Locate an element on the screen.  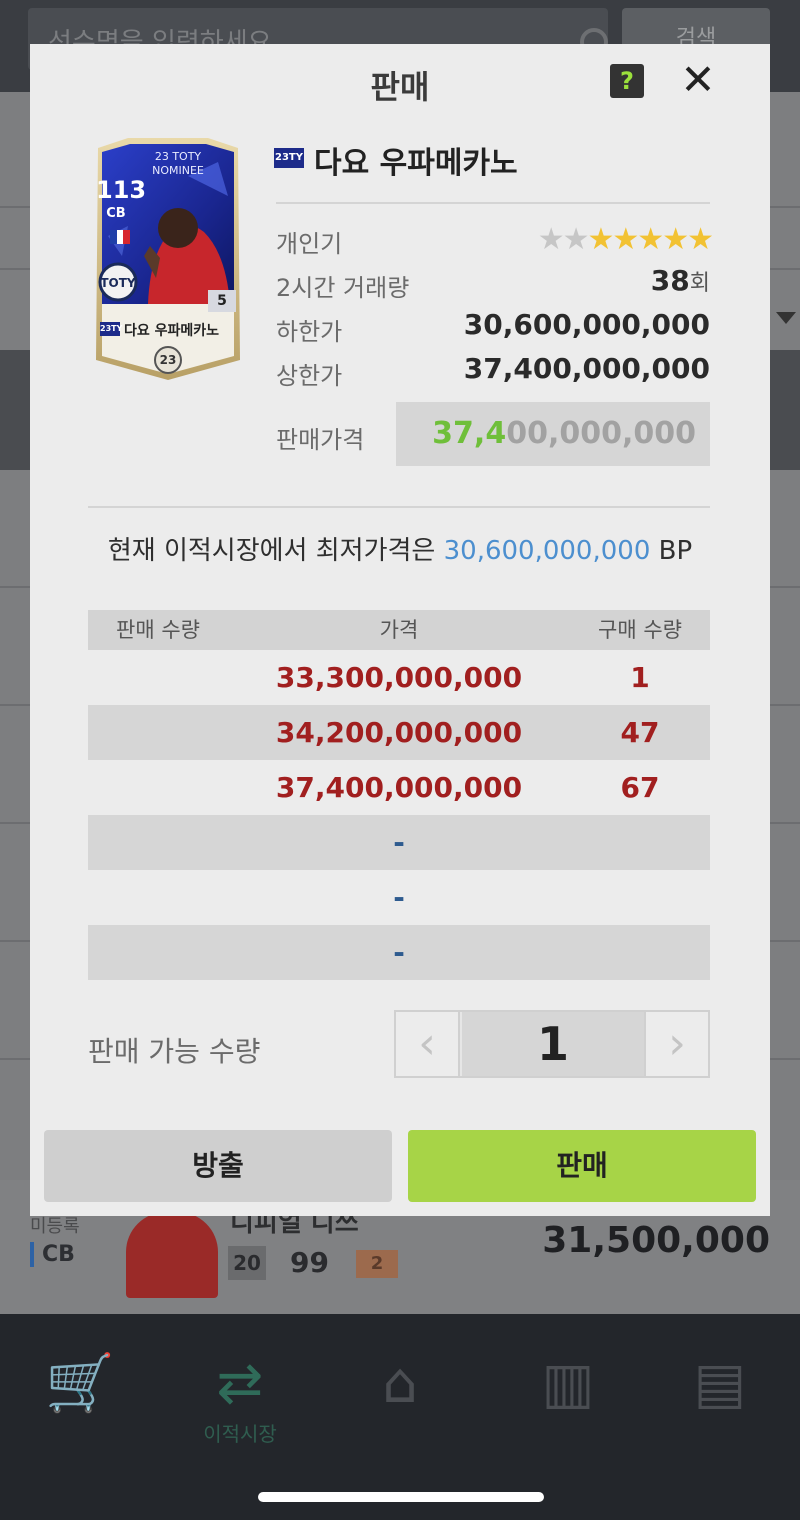
sale-price-rest: 00,000,000 is located at coordinates (601, 433).